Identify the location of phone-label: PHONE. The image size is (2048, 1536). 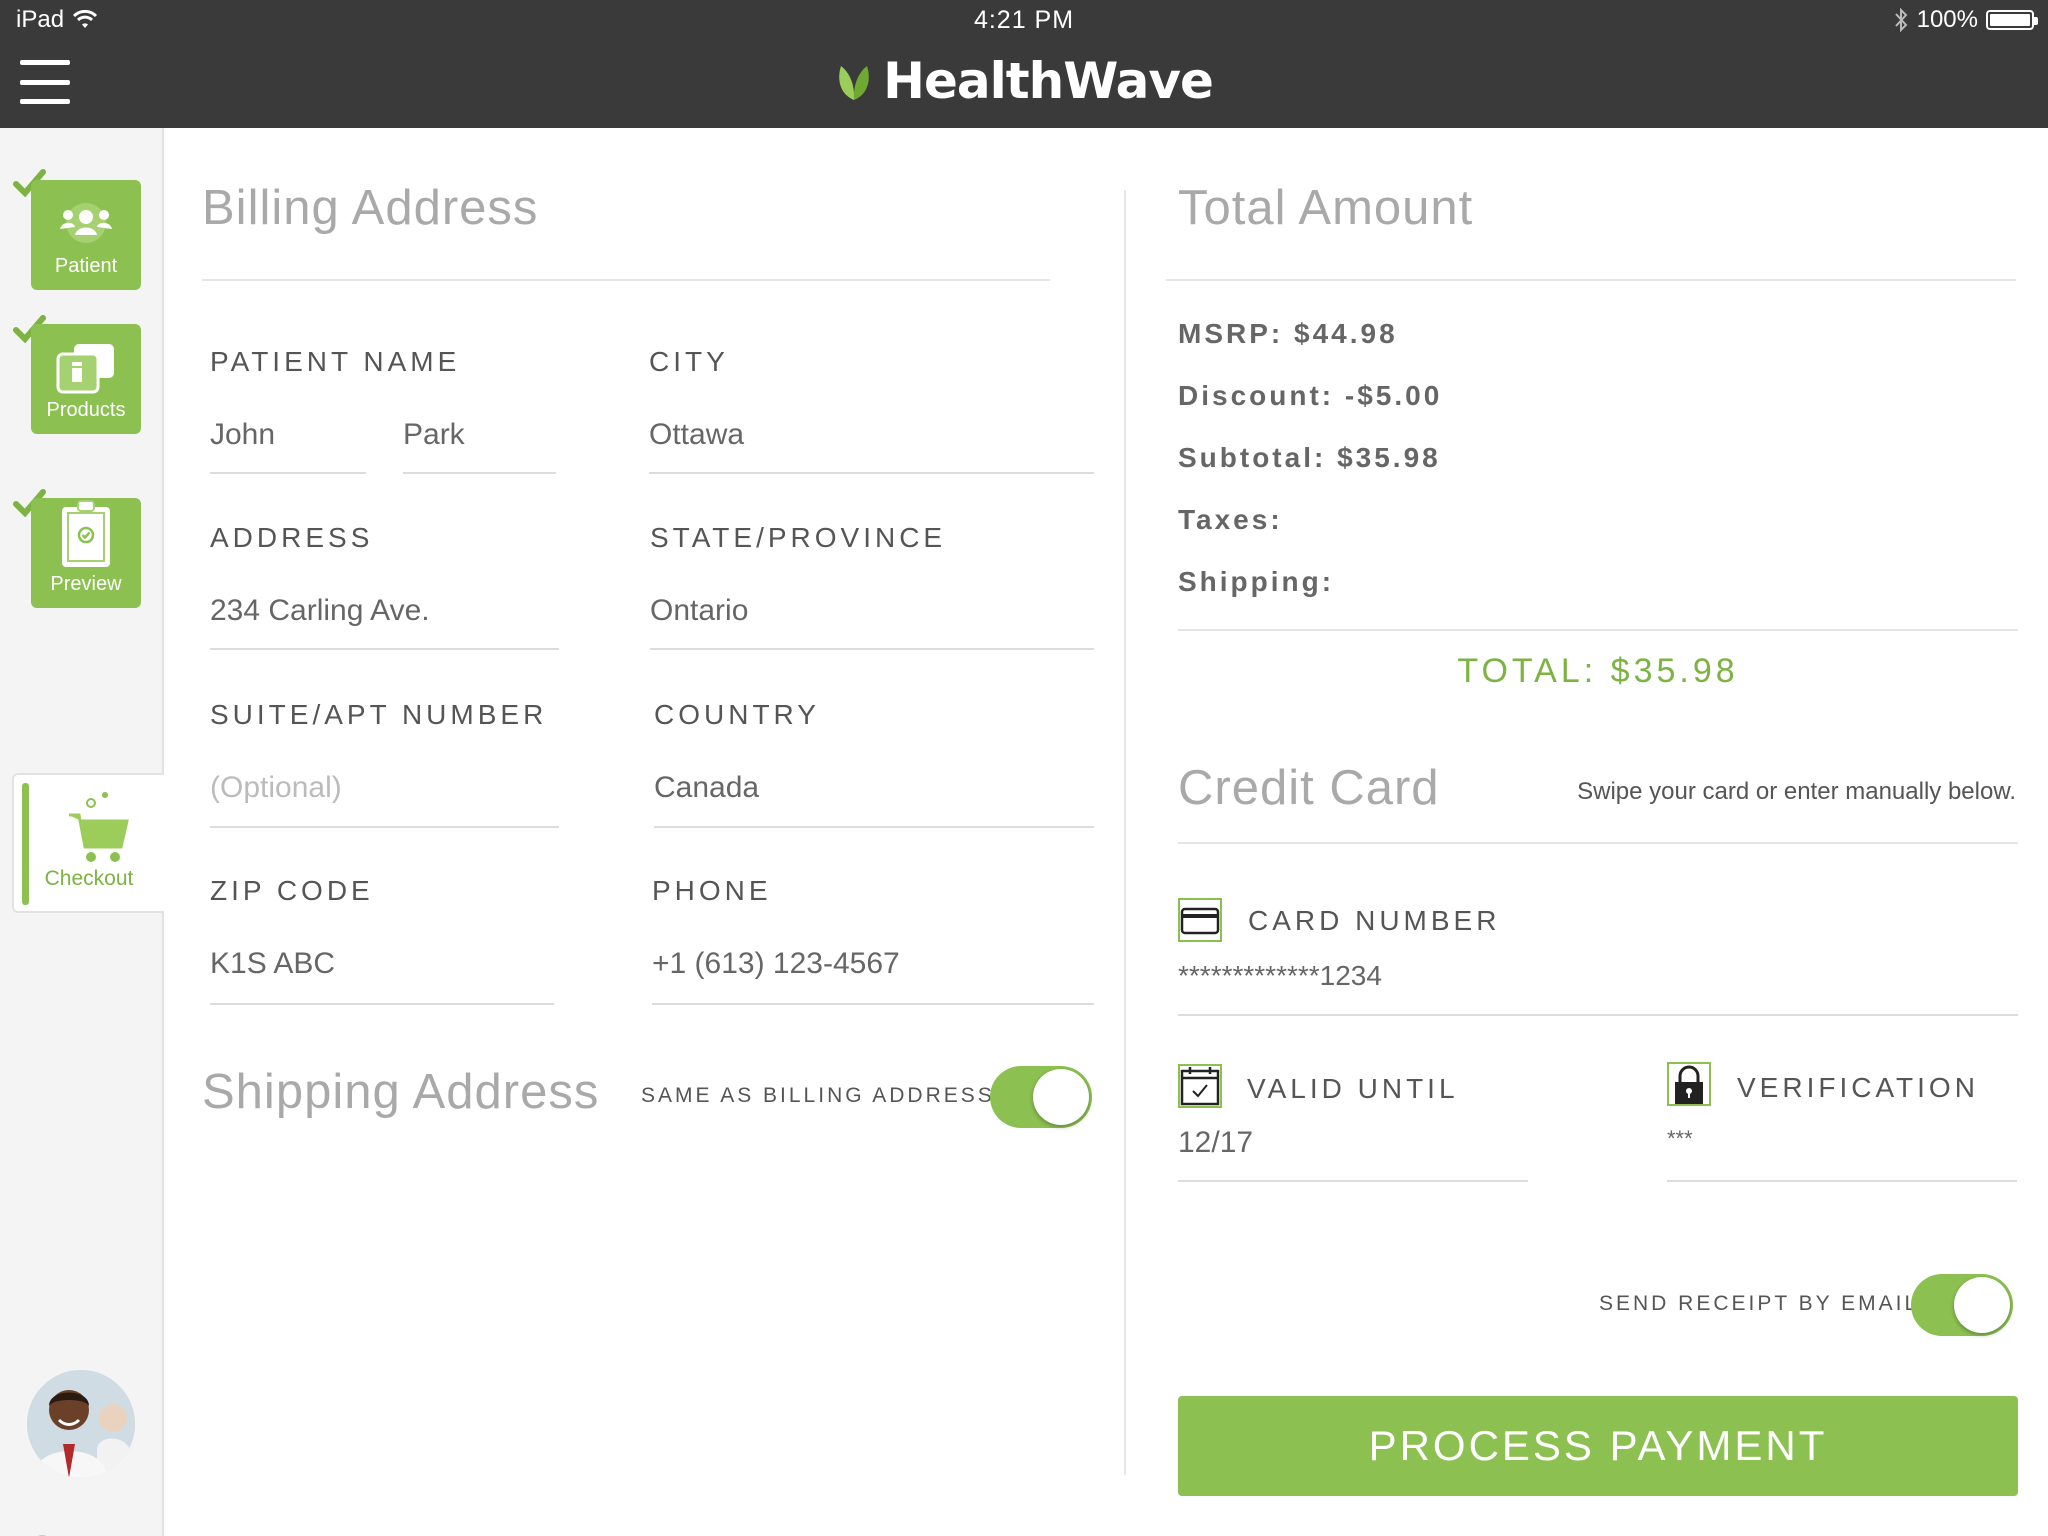
(712, 890).